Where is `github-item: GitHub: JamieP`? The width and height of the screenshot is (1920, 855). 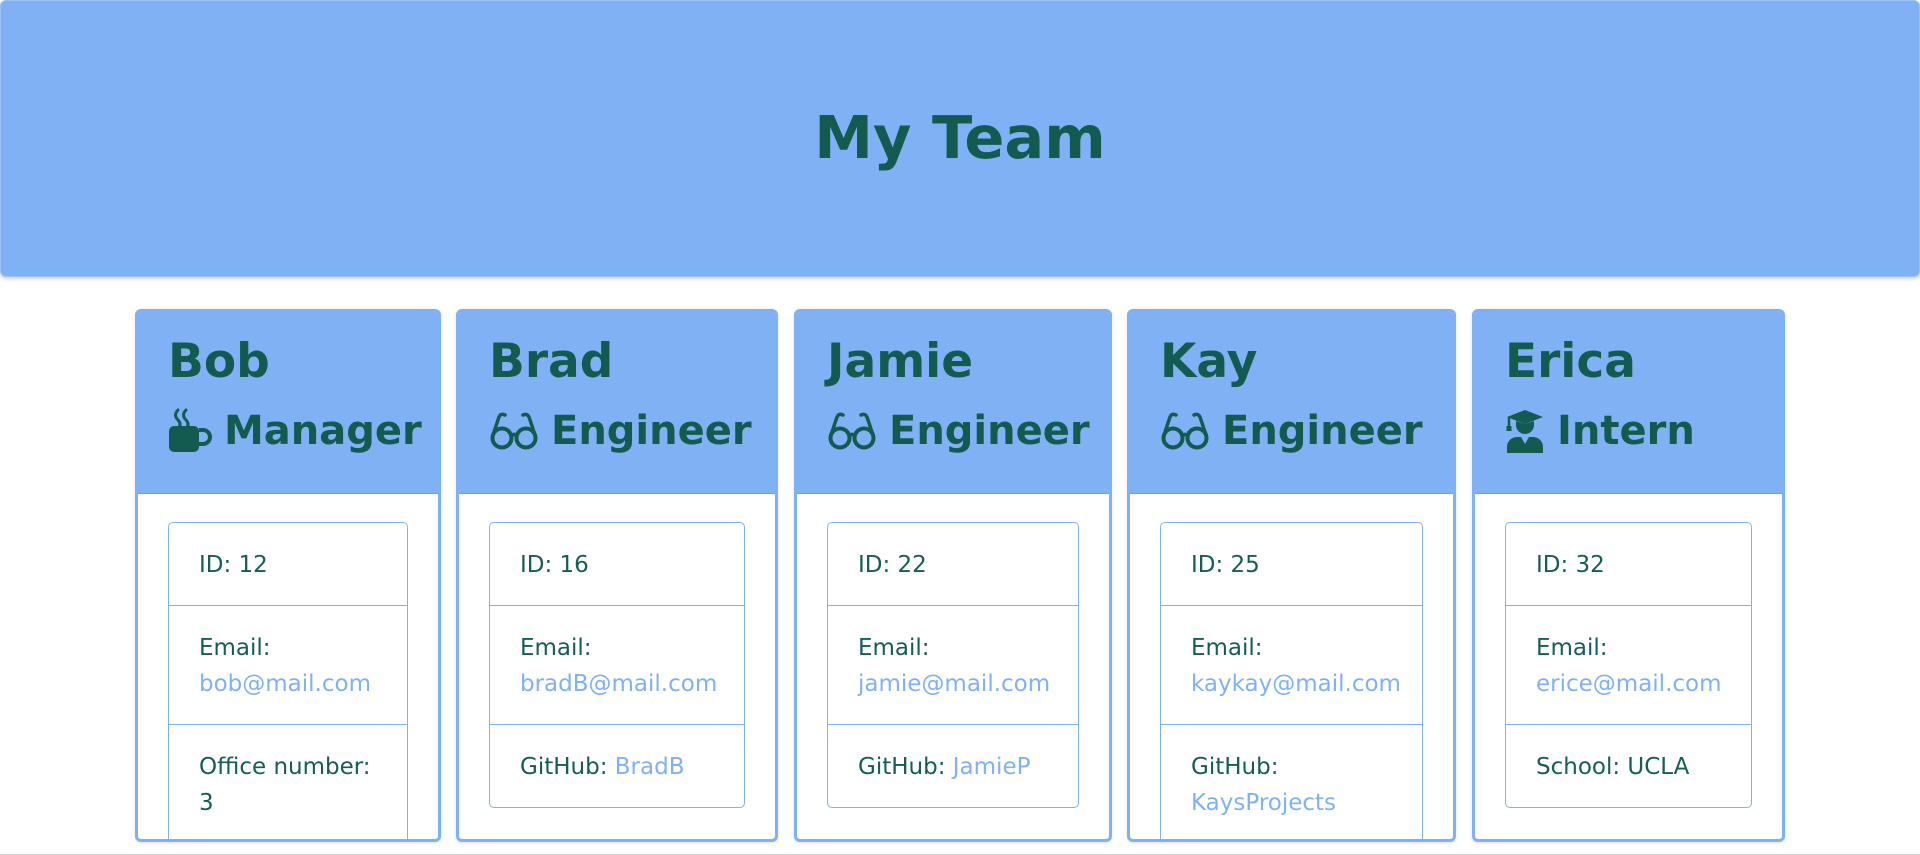 github-item: GitHub: JamieP is located at coordinates (953, 766).